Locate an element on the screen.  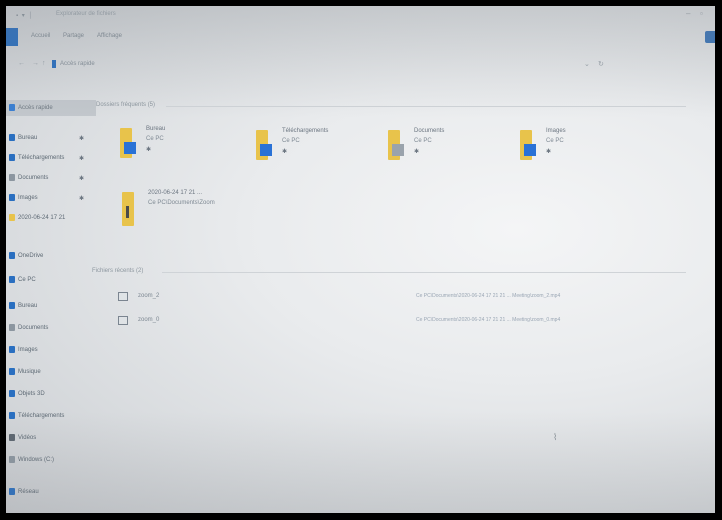
video-icon is located at coordinates (12, 437).